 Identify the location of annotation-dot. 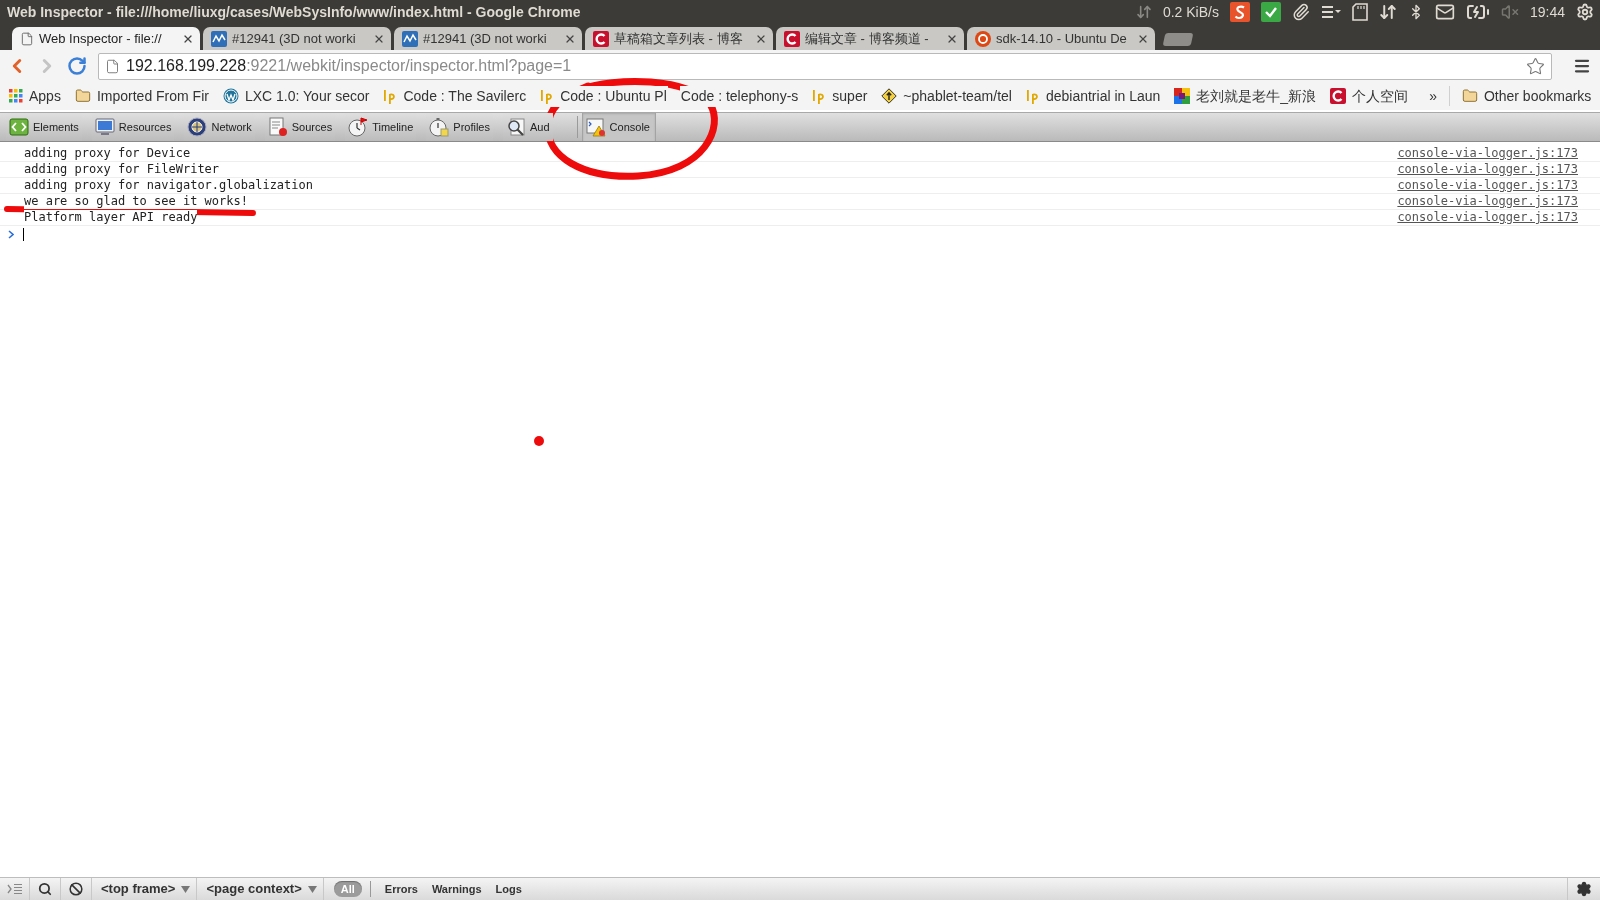
(539, 441).